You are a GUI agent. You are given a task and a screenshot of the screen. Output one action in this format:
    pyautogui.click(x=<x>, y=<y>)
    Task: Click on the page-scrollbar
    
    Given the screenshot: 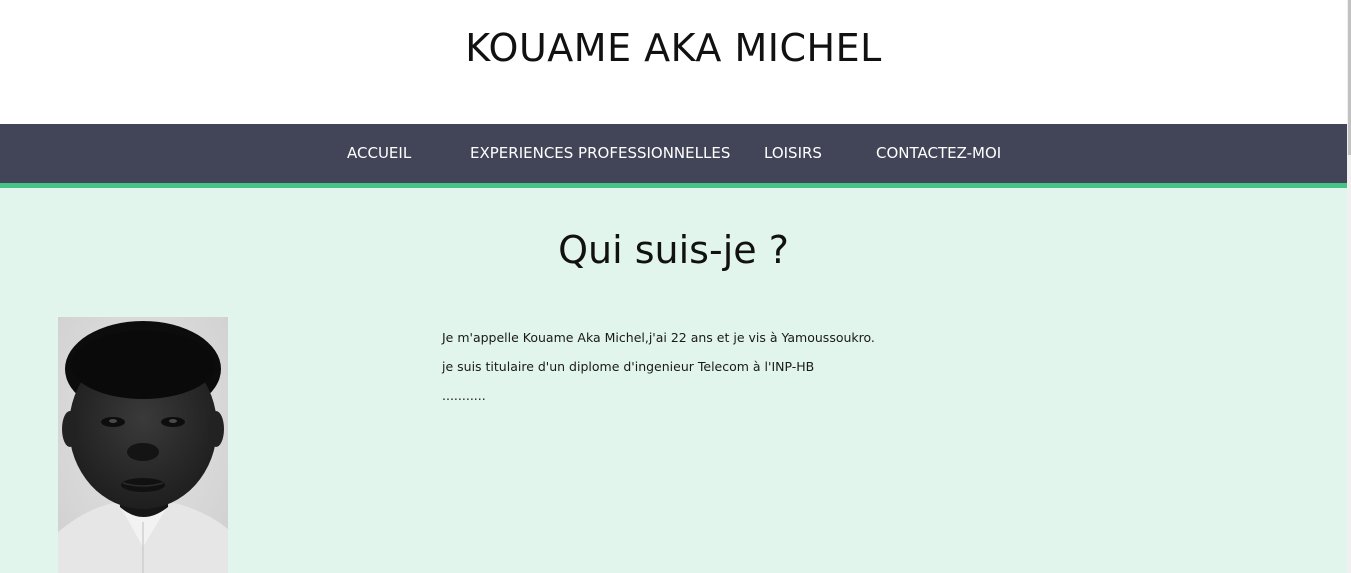 What is the action you would take?
    pyautogui.click(x=1349, y=286)
    